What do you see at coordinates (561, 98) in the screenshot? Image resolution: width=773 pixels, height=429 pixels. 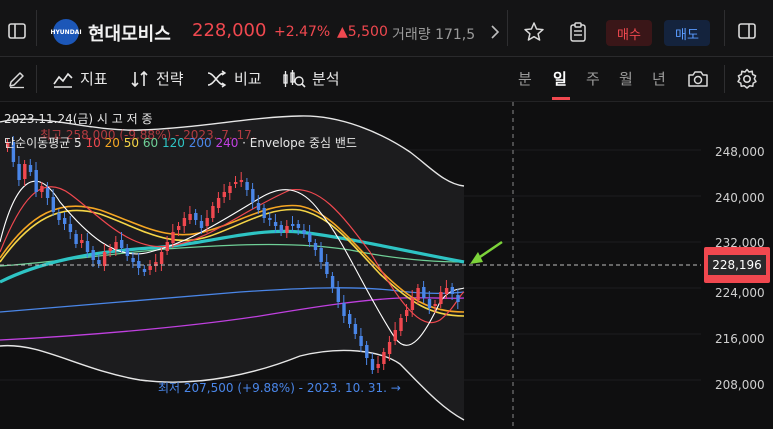 I see `active-period-indicator` at bounding box center [561, 98].